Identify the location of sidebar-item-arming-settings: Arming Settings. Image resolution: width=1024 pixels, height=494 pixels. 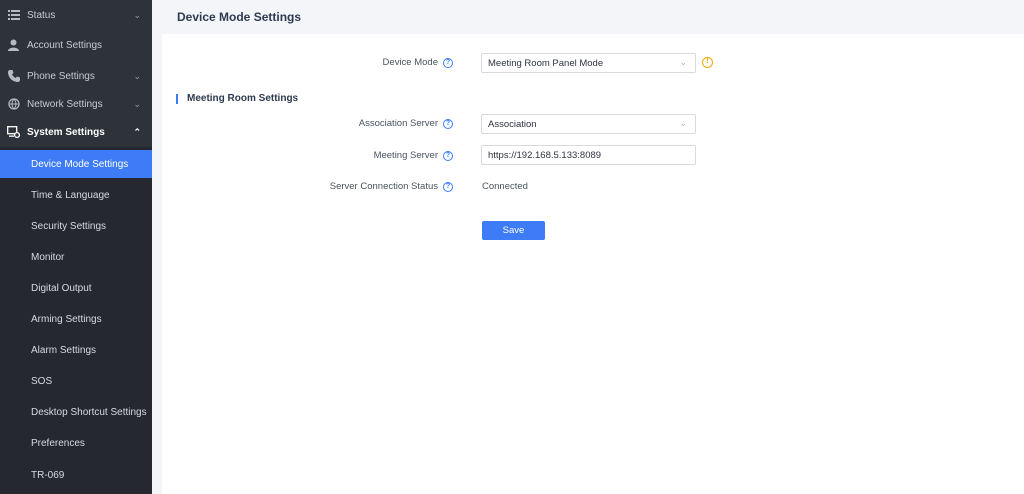
(76, 319).